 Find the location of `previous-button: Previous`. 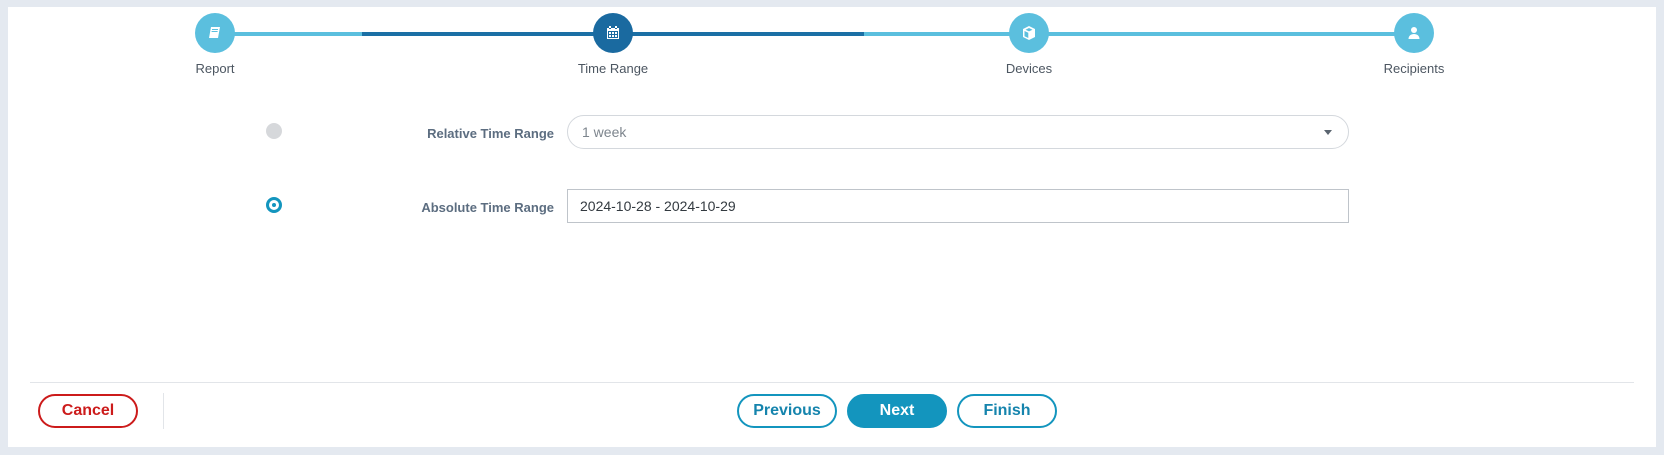

previous-button: Previous is located at coordinates (787, 411).